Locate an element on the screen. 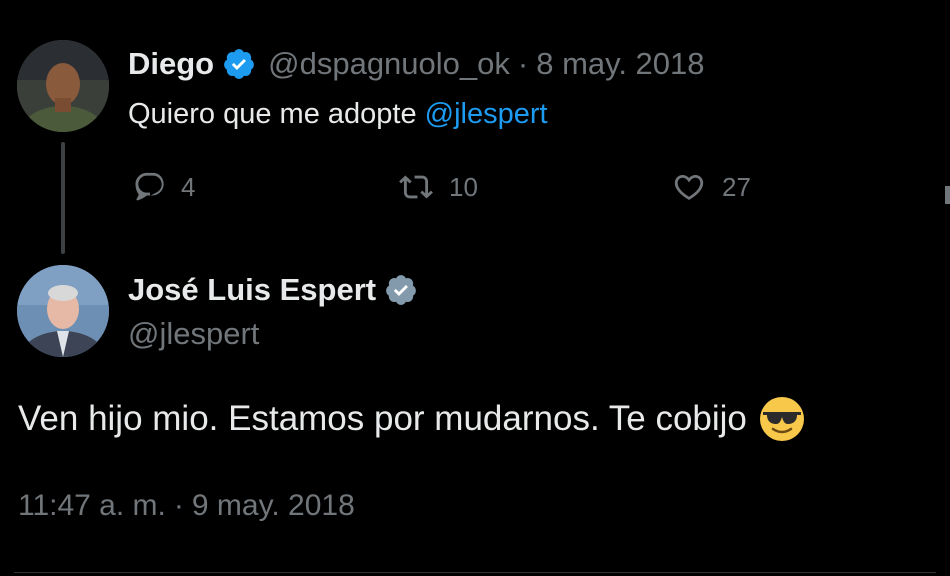 Image resolution: width=950 pixels, height=576 pixels. like-count: 27 is located at coordinates (736, 186).